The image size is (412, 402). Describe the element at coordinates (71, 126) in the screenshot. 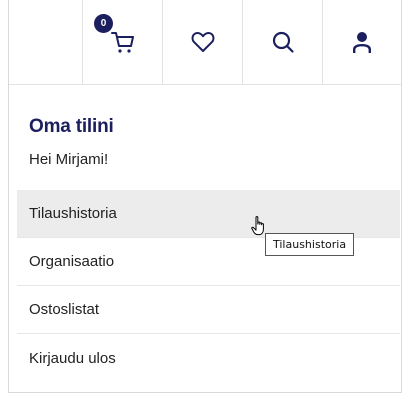

I see `account-title: Oma tilini` at that location.